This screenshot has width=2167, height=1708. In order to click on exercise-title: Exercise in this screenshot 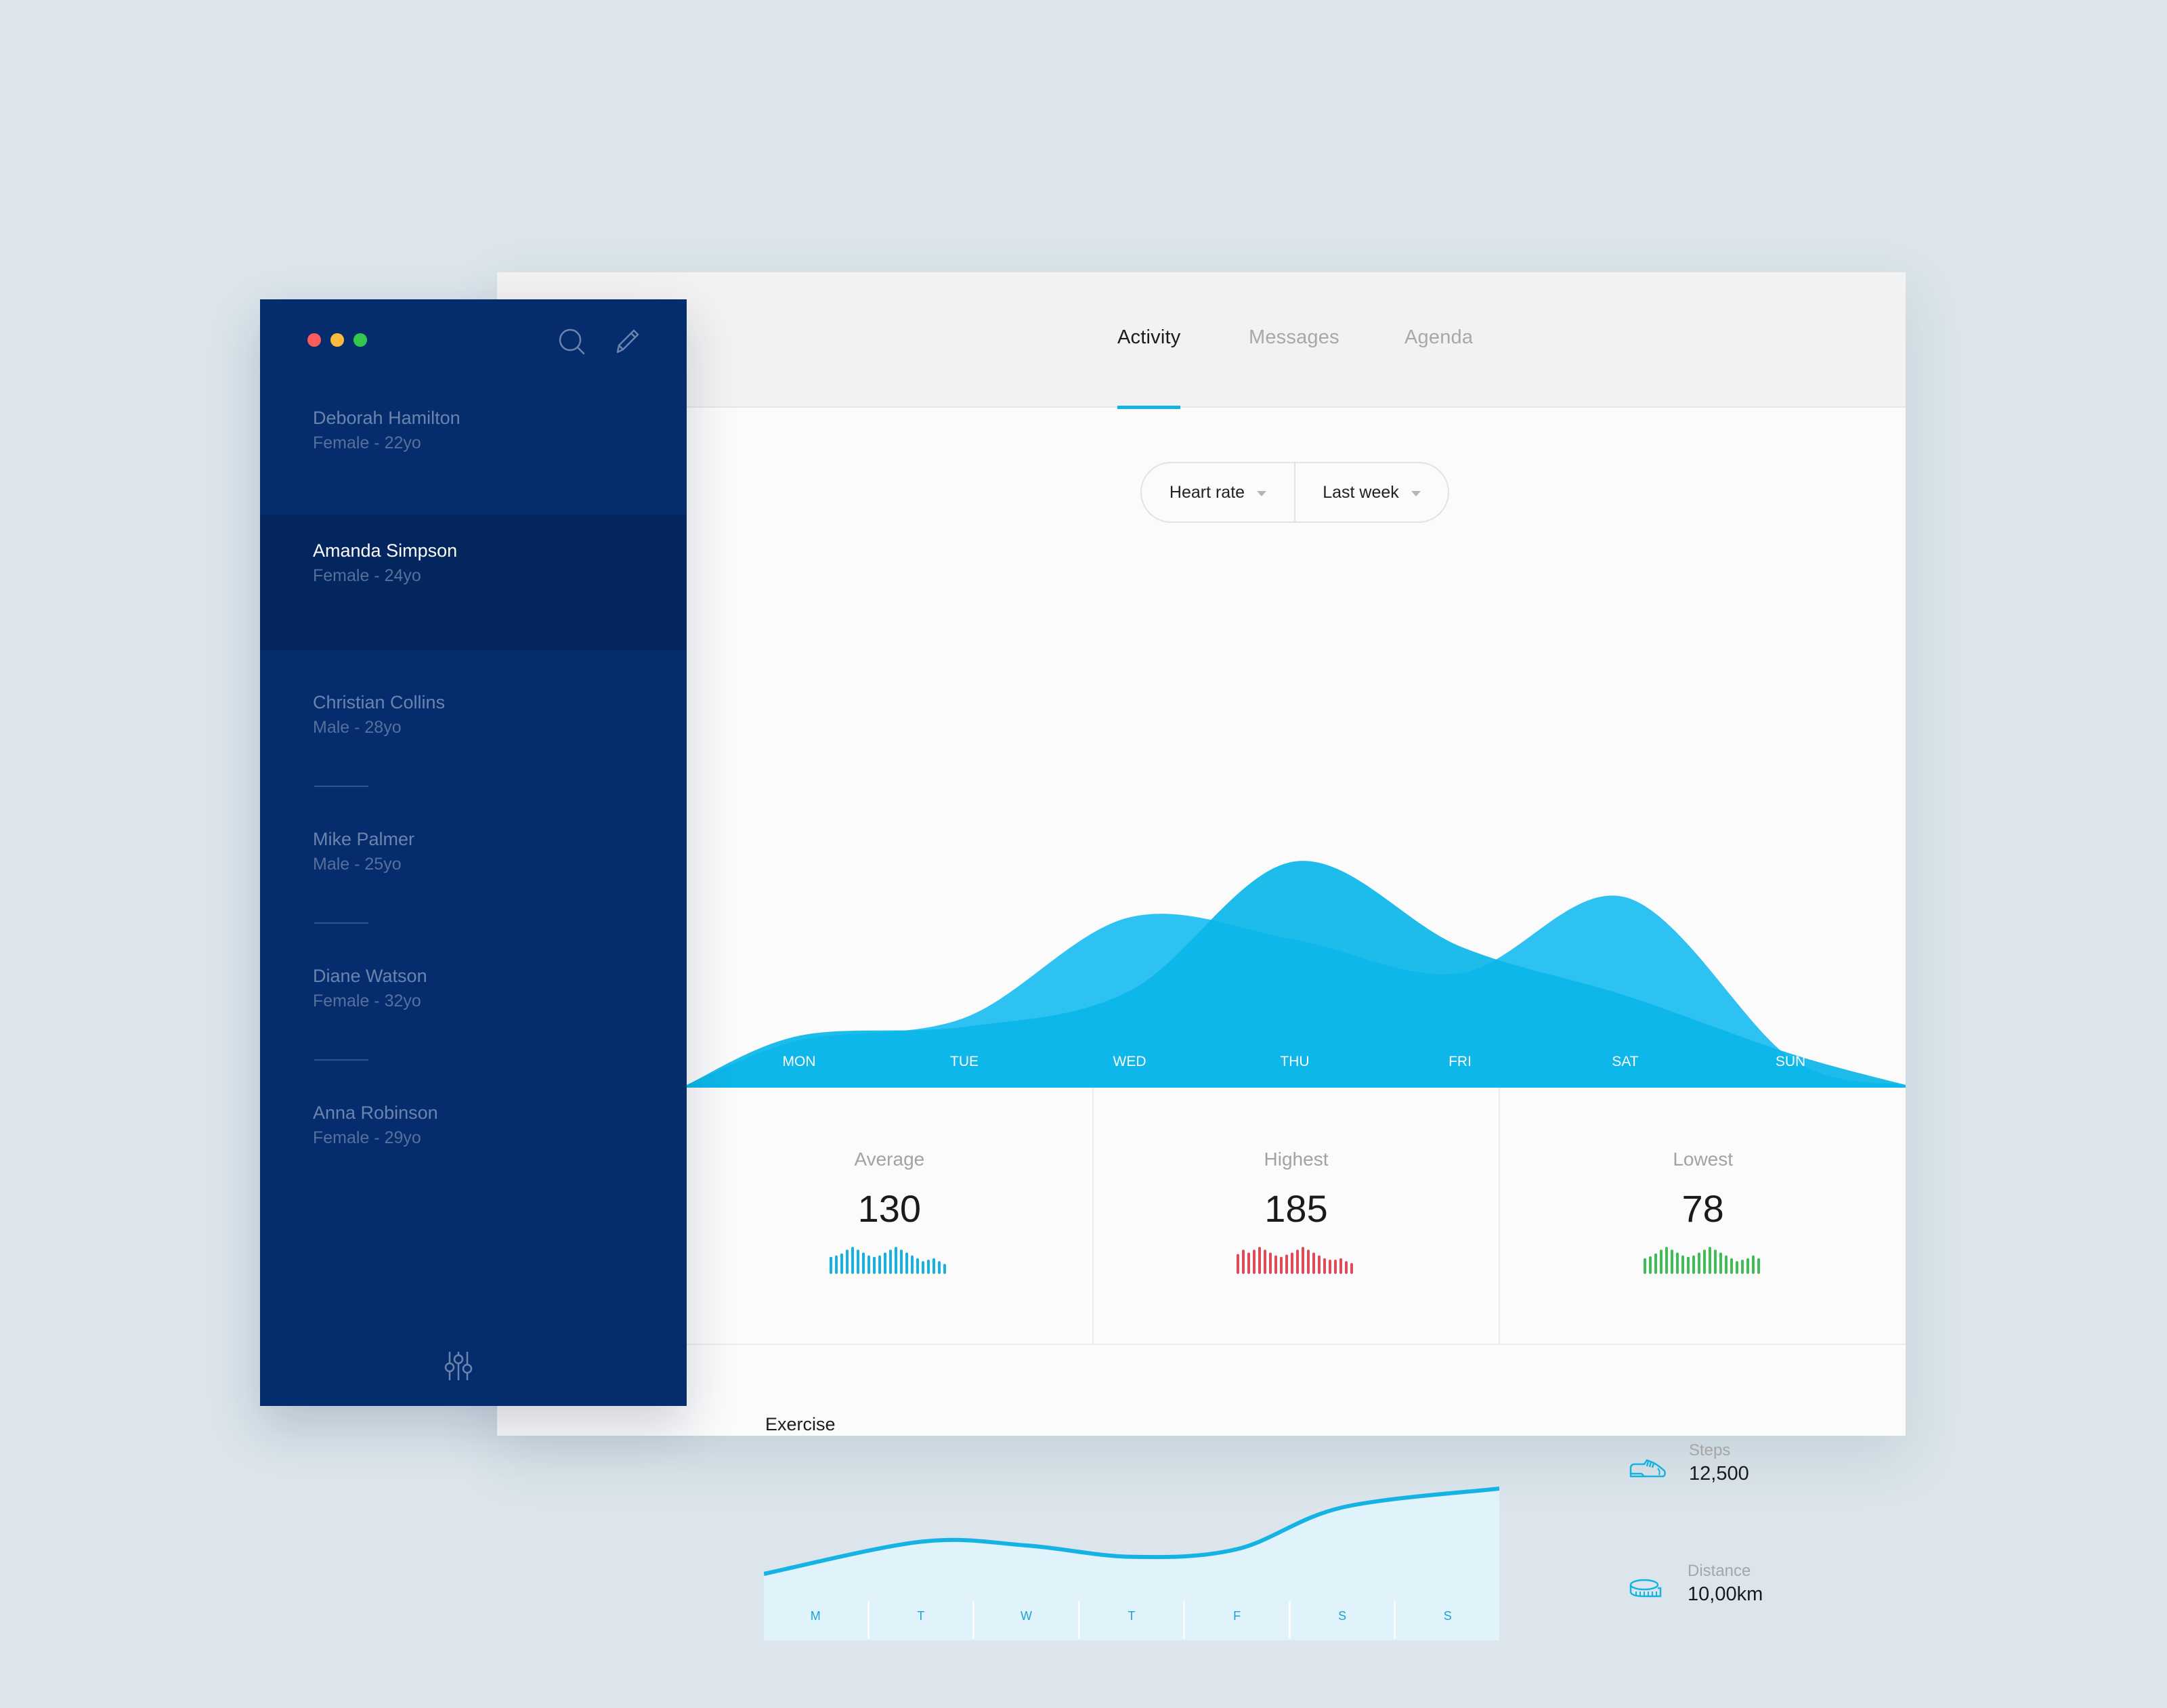, I will do `click(800, 1424)`.